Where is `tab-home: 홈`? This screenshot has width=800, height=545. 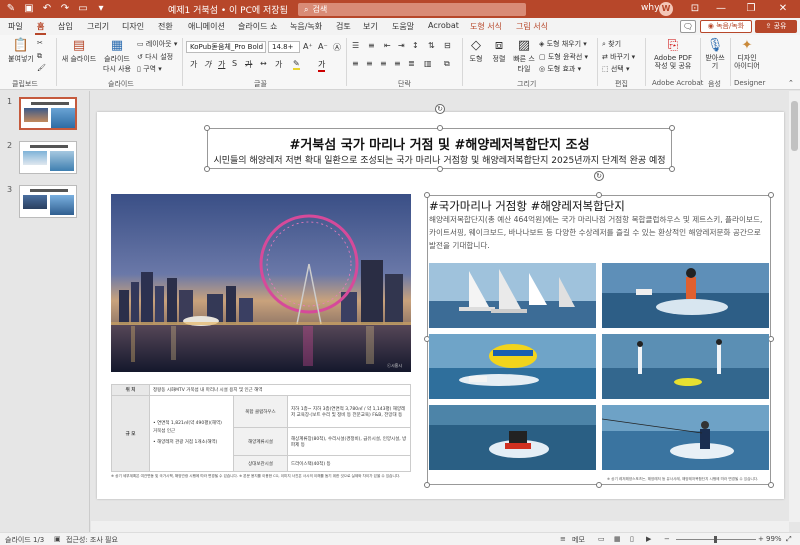 tab-home: 홈 is located at coordinates (40, 28).